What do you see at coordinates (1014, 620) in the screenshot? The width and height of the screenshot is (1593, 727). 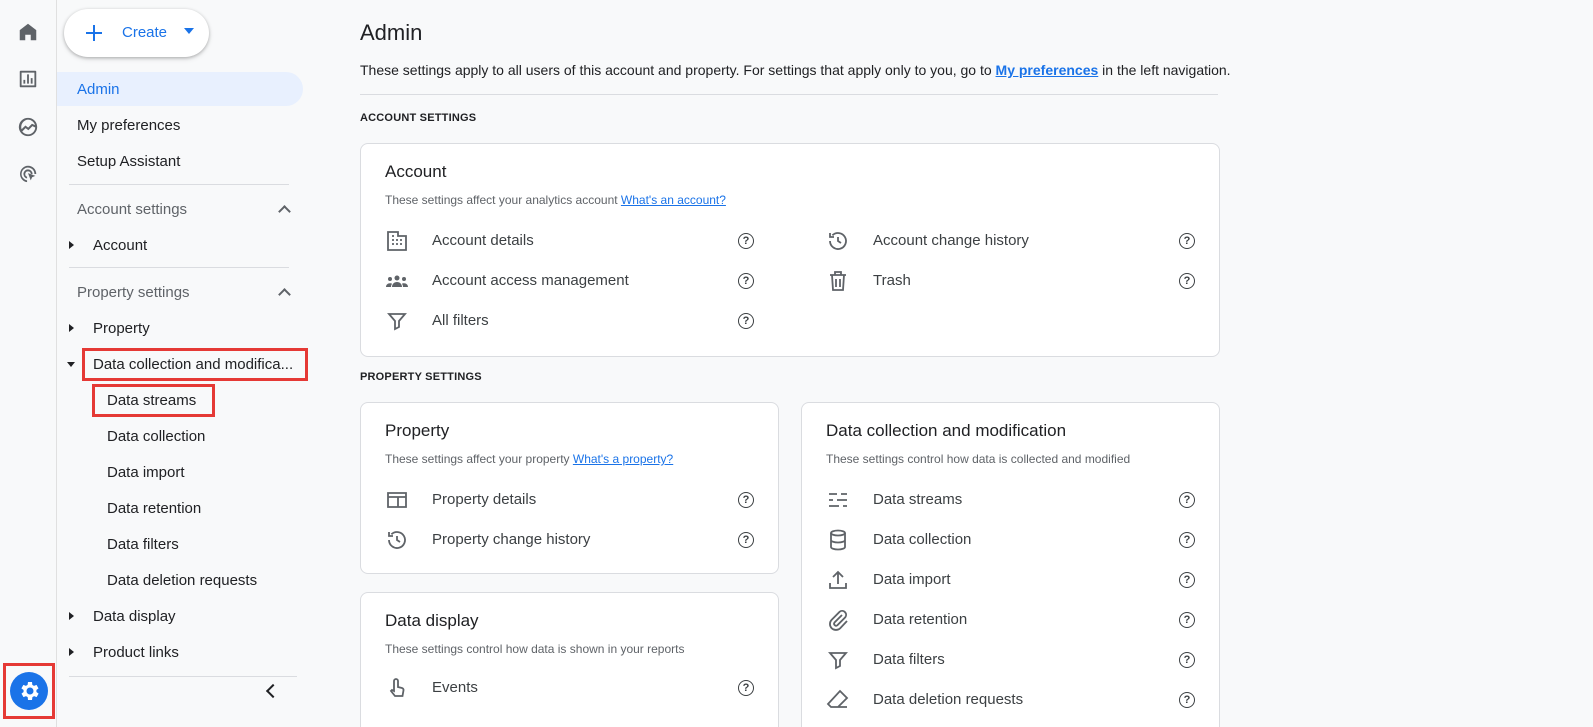 I see `data-retention-row: Data retention ?` at bounding box center [1014, 620].